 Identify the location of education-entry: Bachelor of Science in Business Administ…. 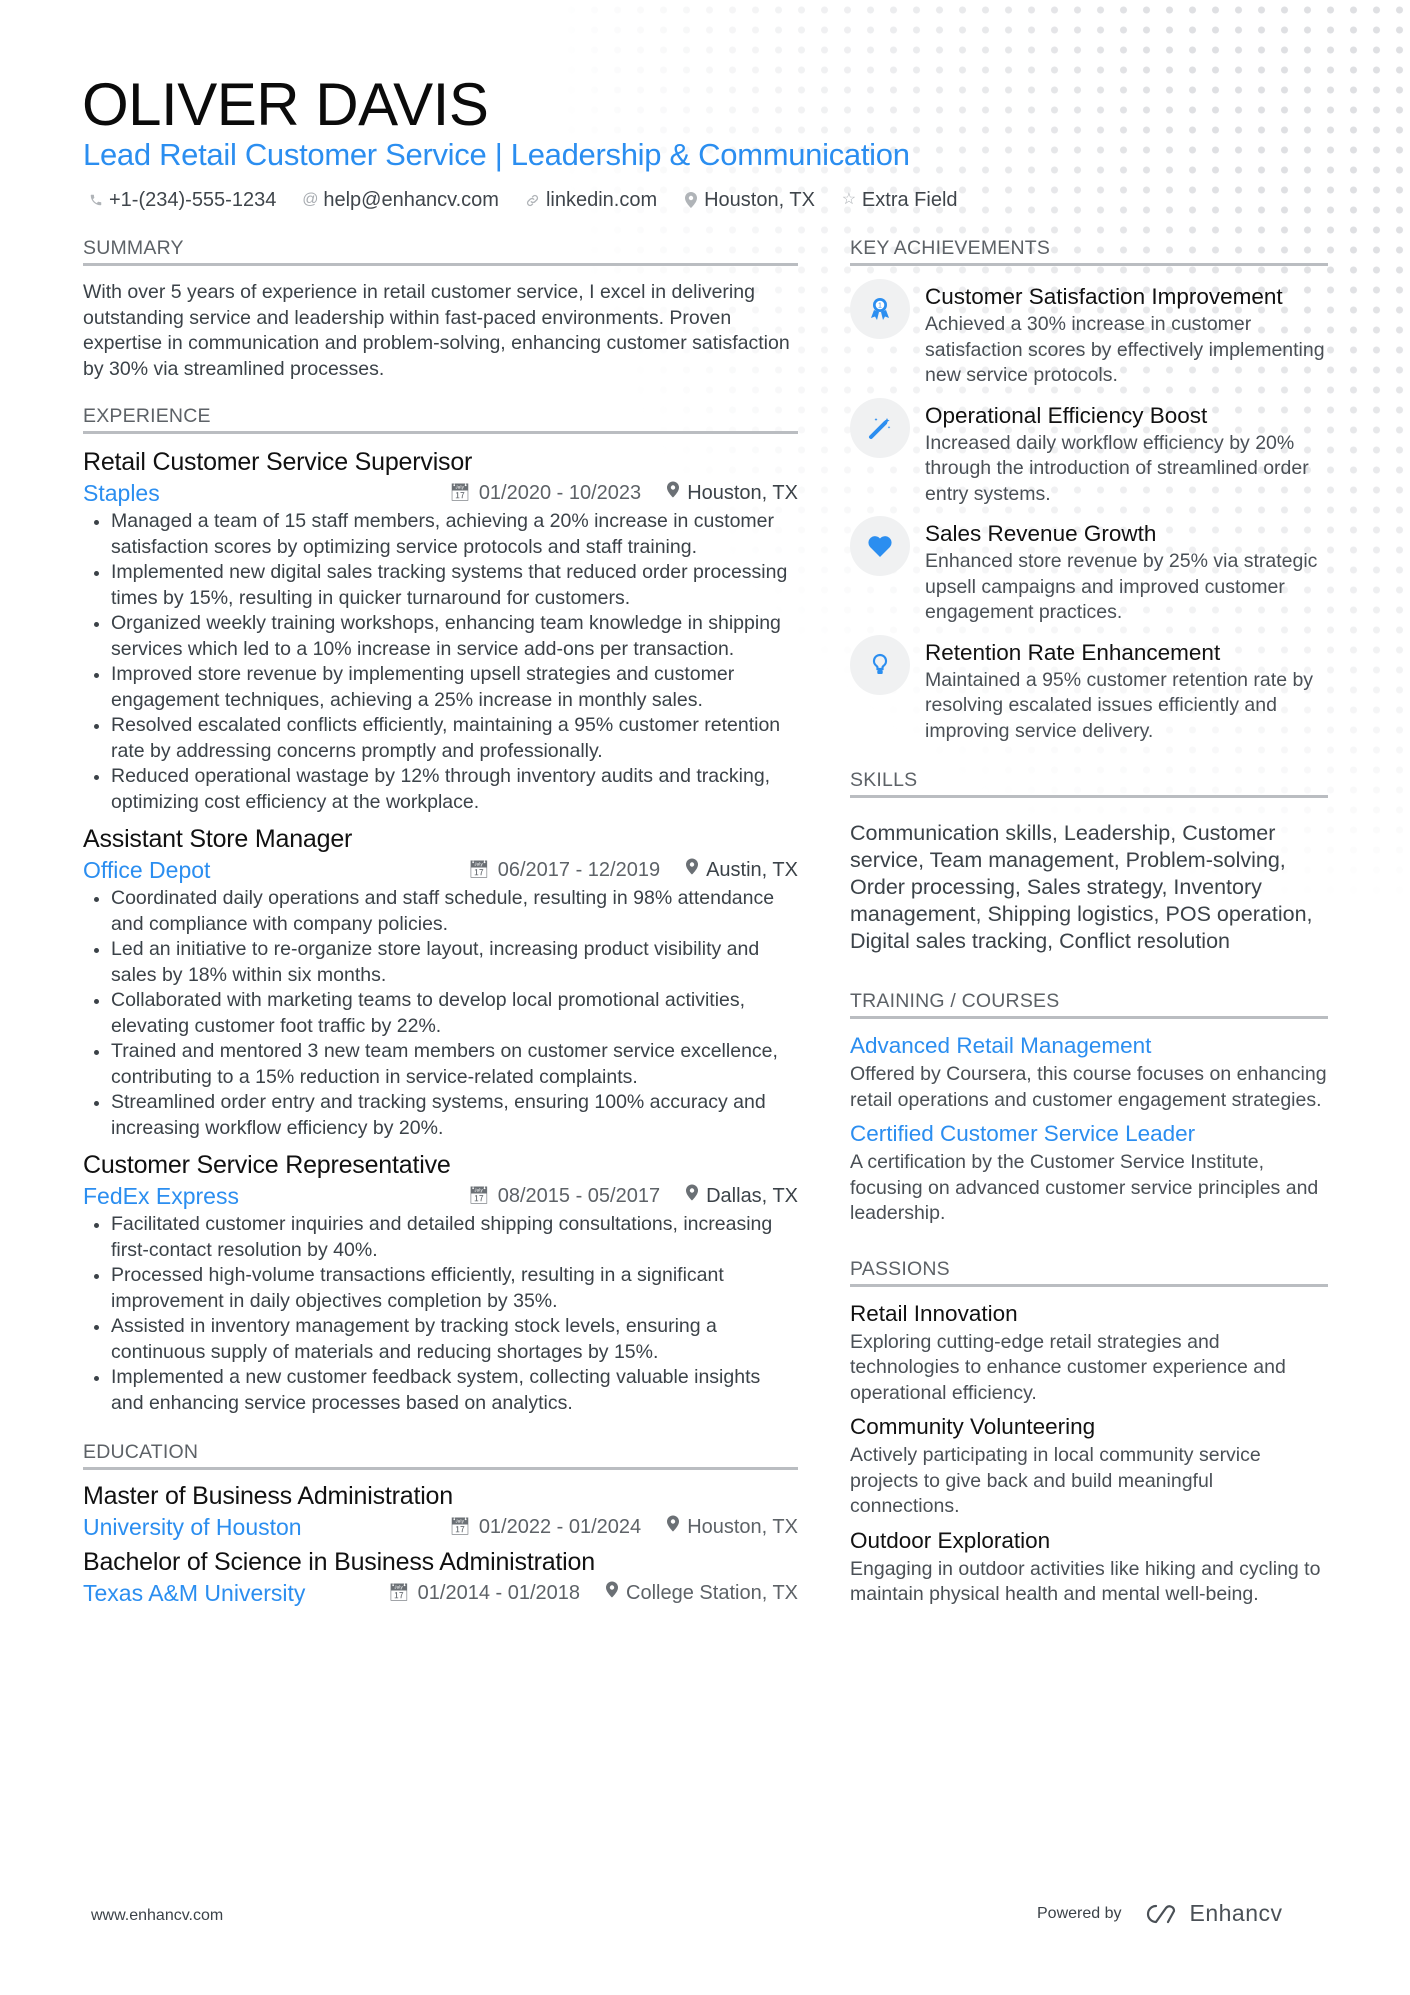
(440, 1577).